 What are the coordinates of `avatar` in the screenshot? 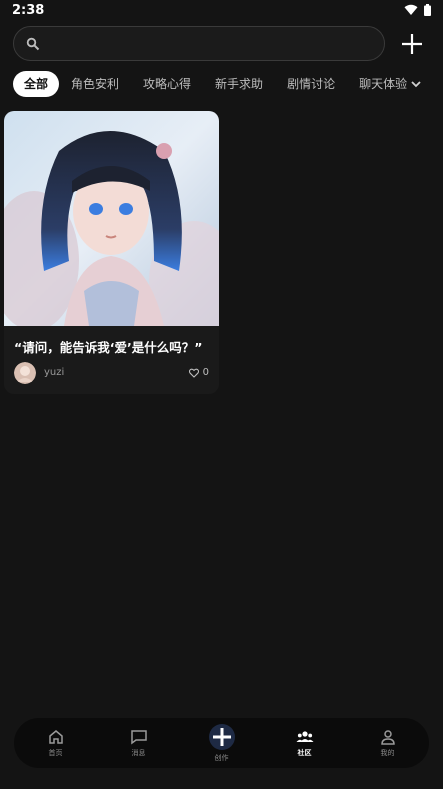 It's located at (25, 373).